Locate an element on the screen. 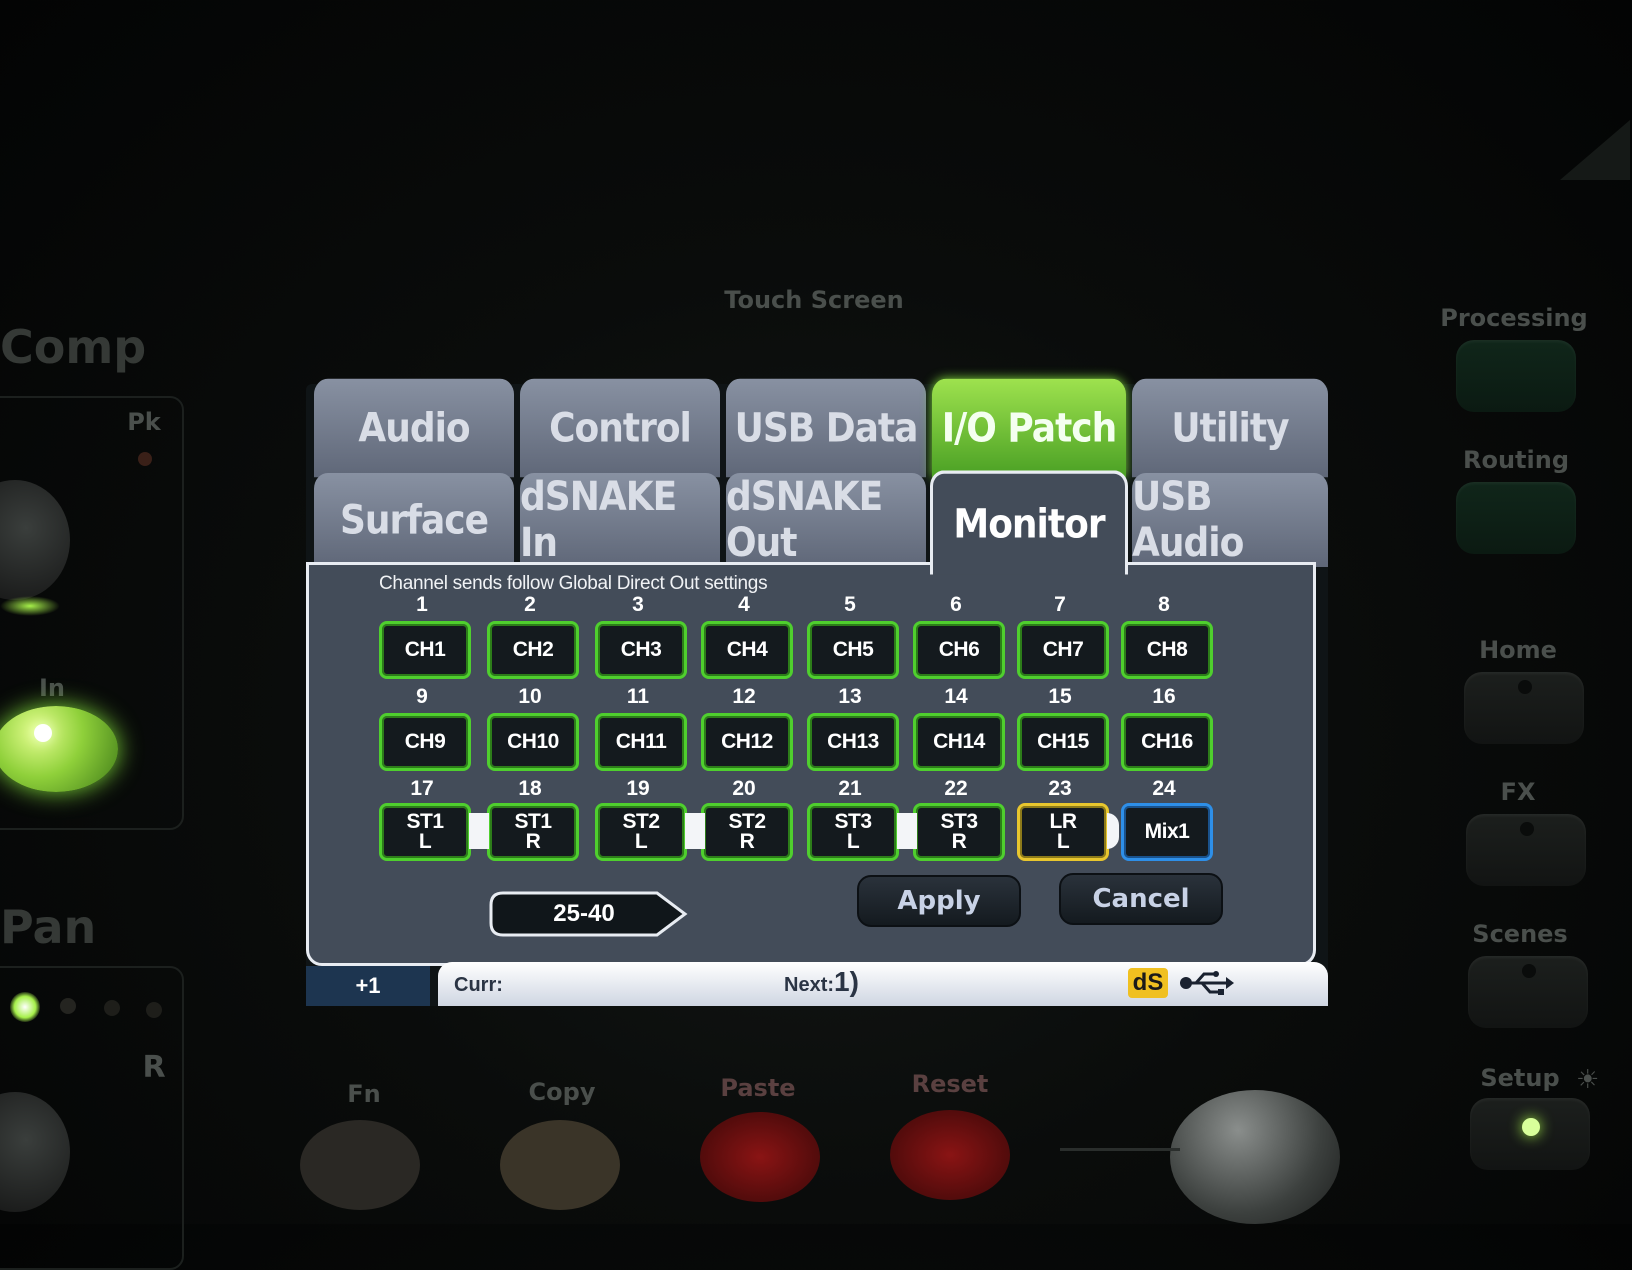  tab-dsnake-in: dSNAKE In is located at coordinates (620, 520).